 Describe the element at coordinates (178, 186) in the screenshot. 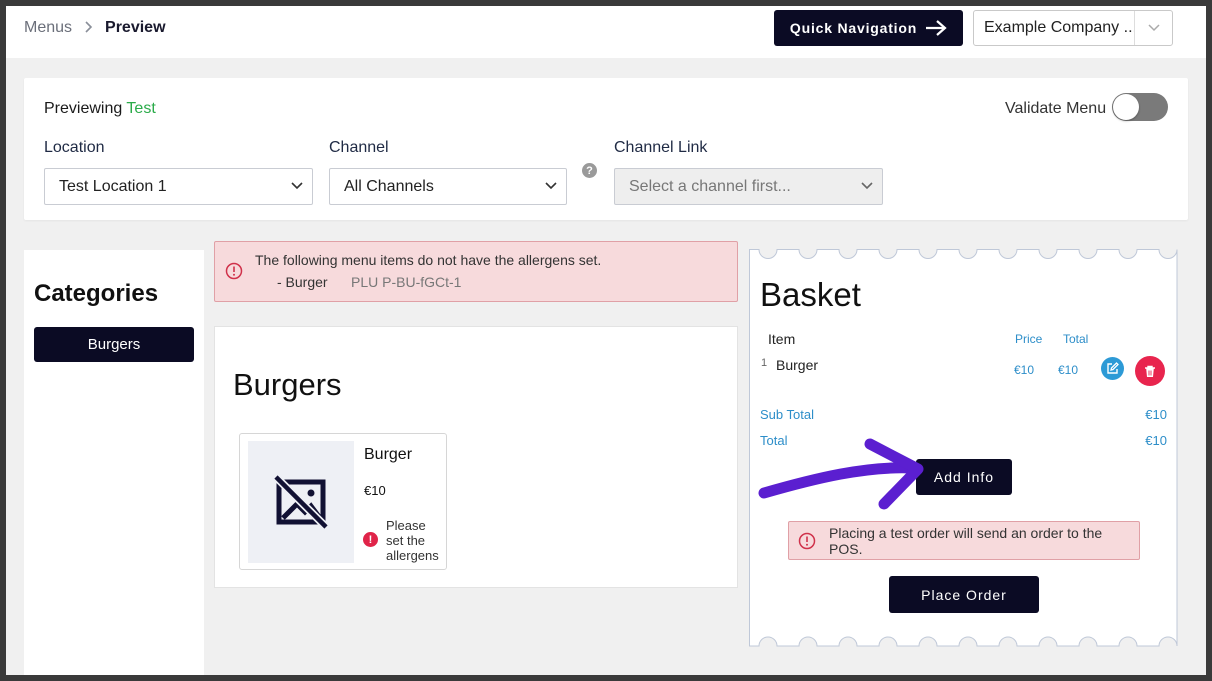

I see `location-select: Test Location 1` at that location.